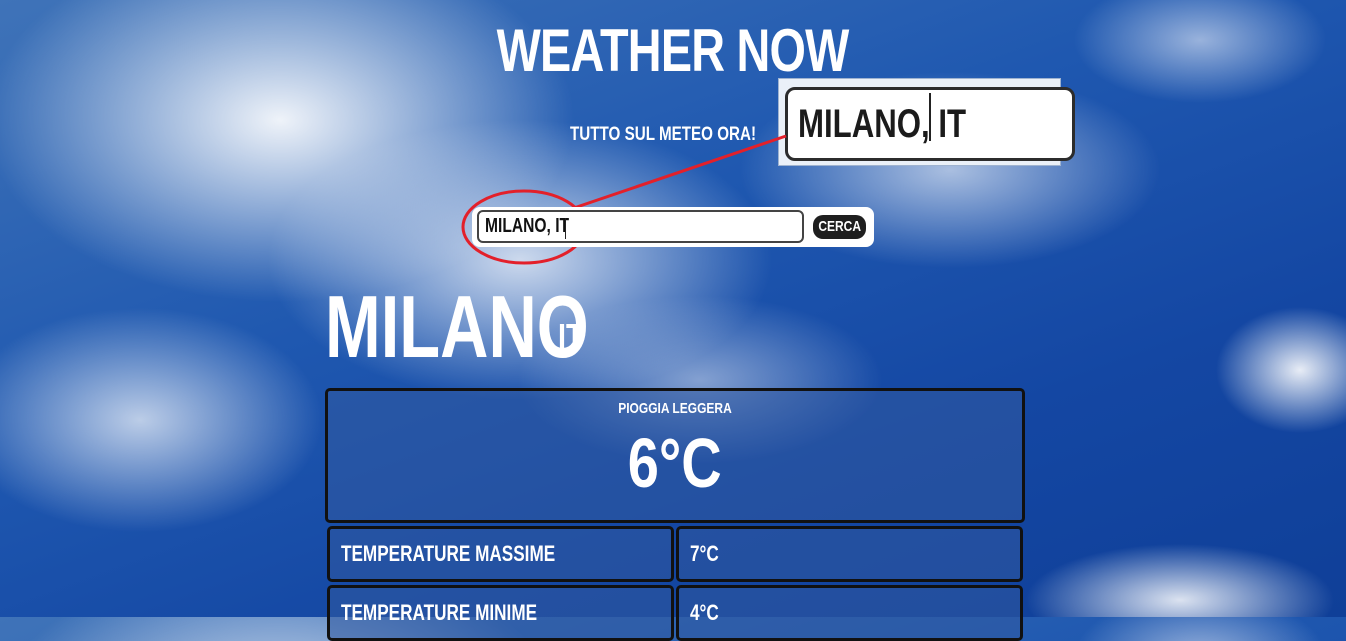 This screenshot has height=641, width=1346. What do you see at coordinates (675, 408) in the screenshot?
I see `weather-description: PIOGGIA LEGGERA` at bounding box center [675, 408].